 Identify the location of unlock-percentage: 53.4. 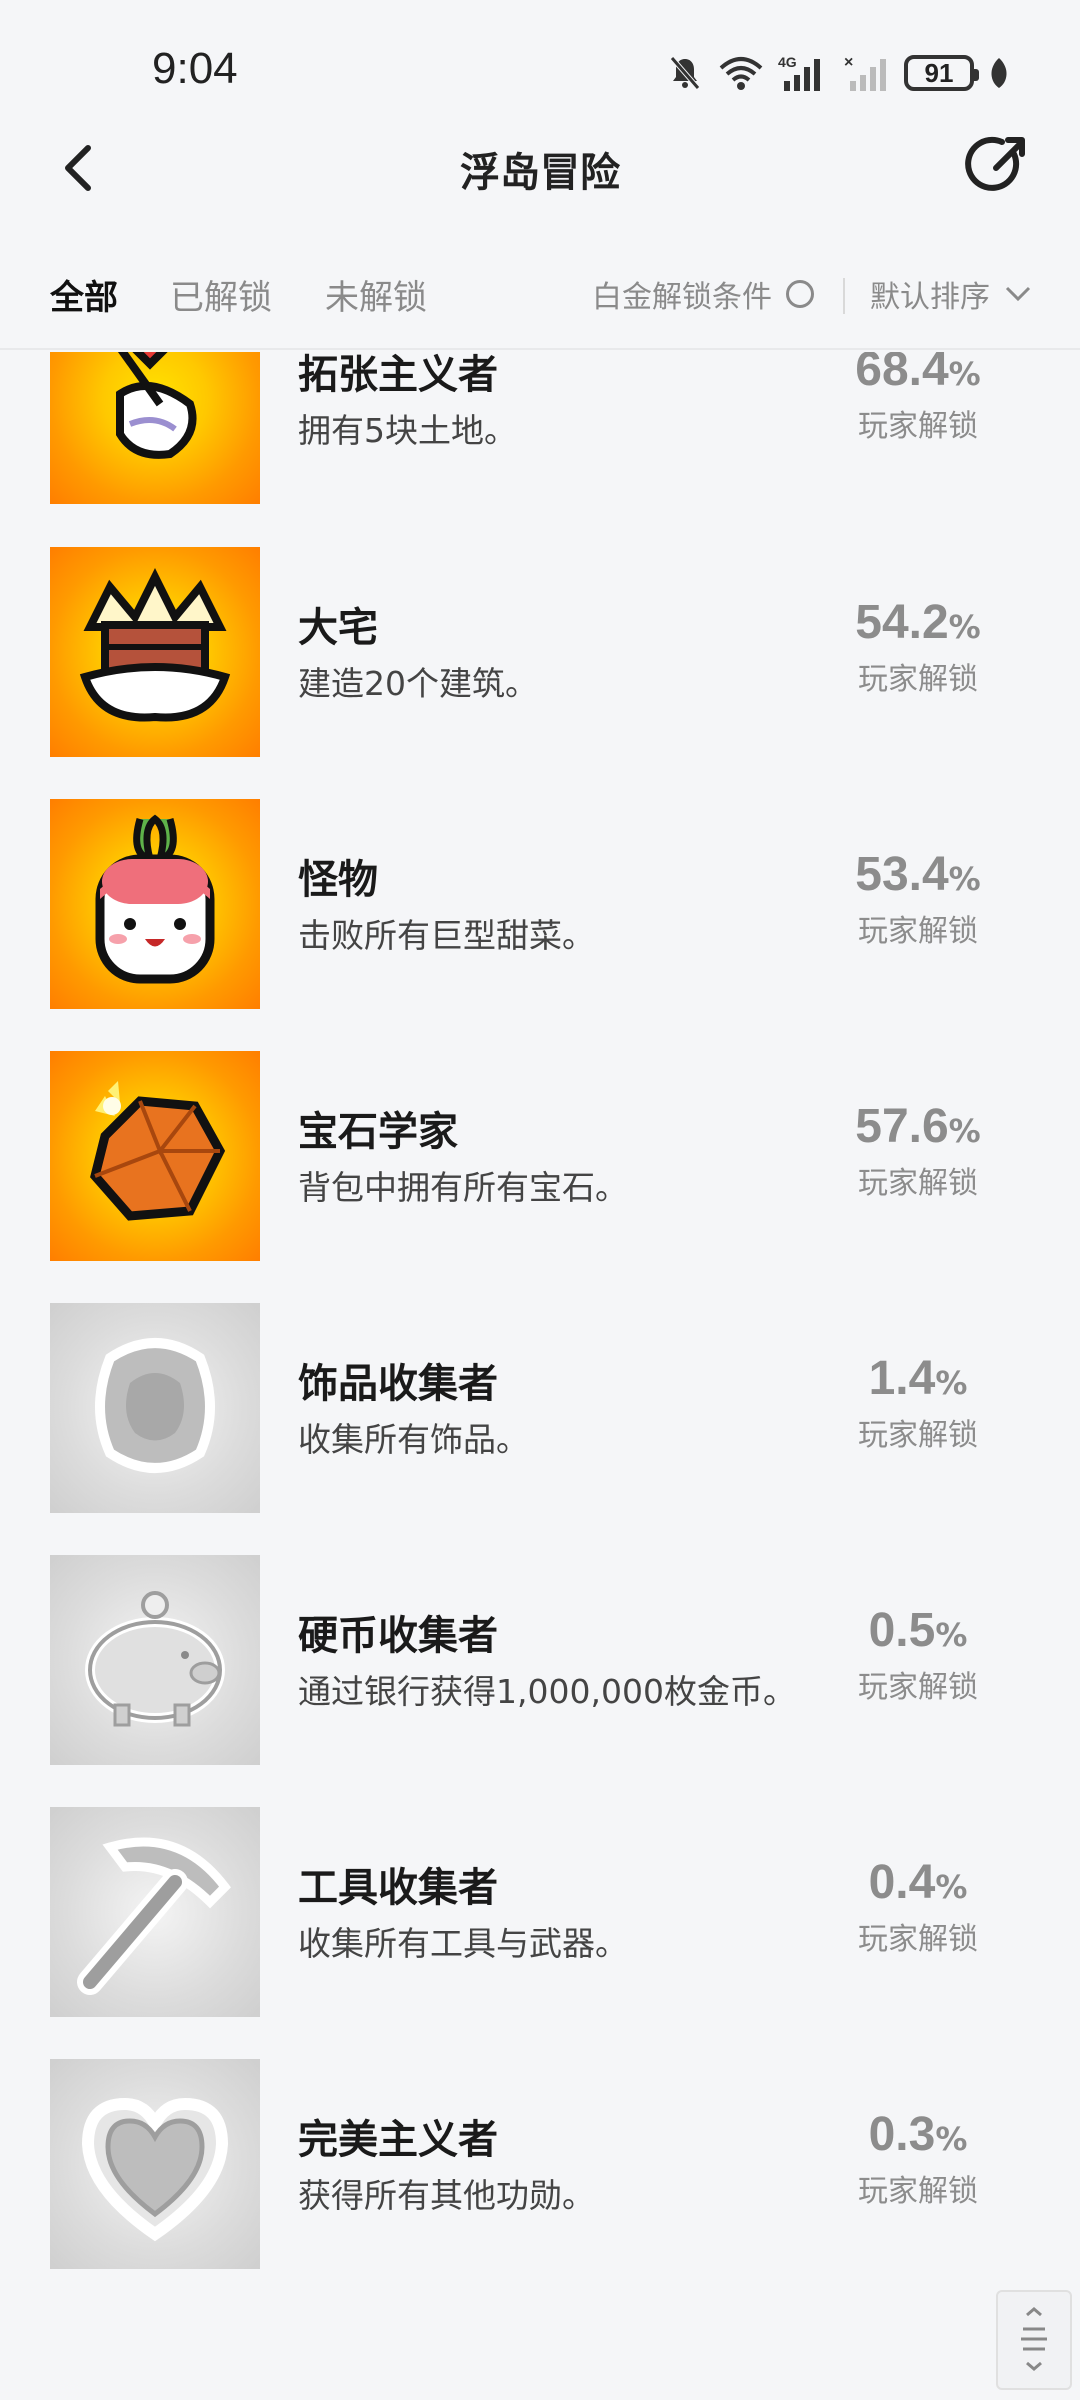
(902, 874).